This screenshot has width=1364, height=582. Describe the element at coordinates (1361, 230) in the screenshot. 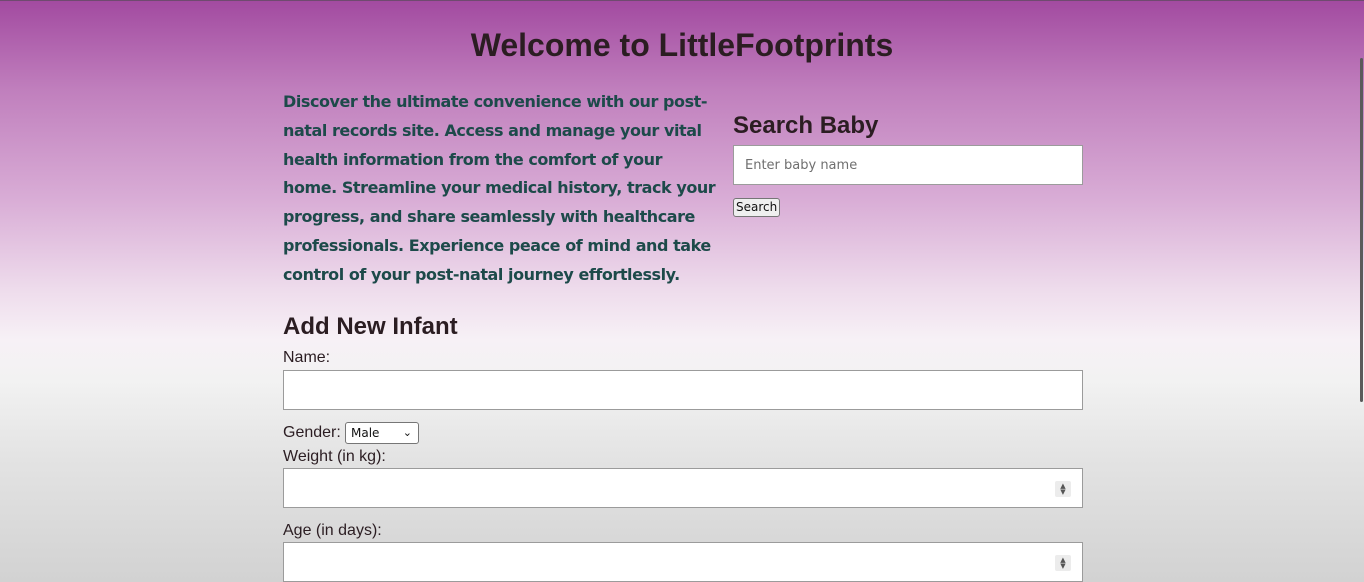

I see `scrollbar-thumb` at that location.